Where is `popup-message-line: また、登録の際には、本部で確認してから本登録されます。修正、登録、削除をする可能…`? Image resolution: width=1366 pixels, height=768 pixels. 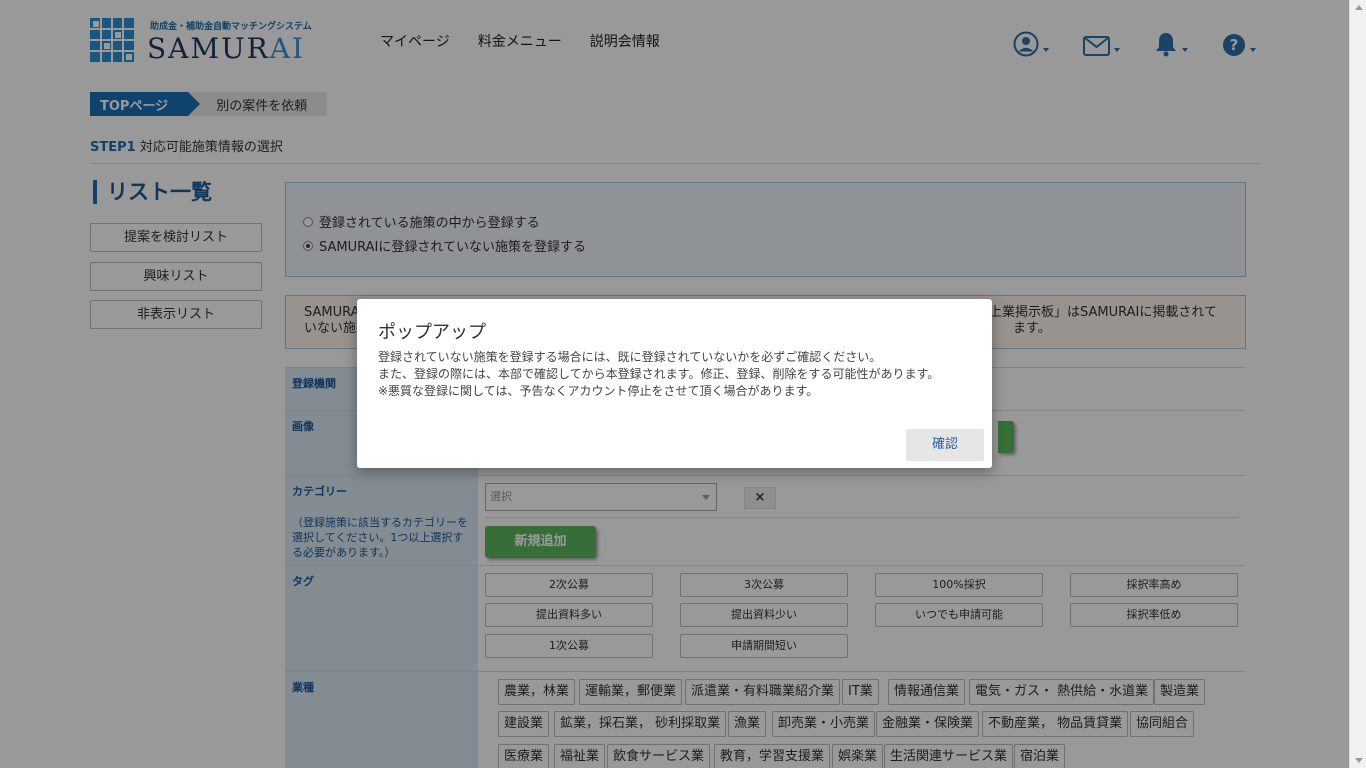 popup-message-line: また、登録の際には、本部で確認してから本登録されます。修正、登録、削除をする可能… is located at coordinates (659, 374).